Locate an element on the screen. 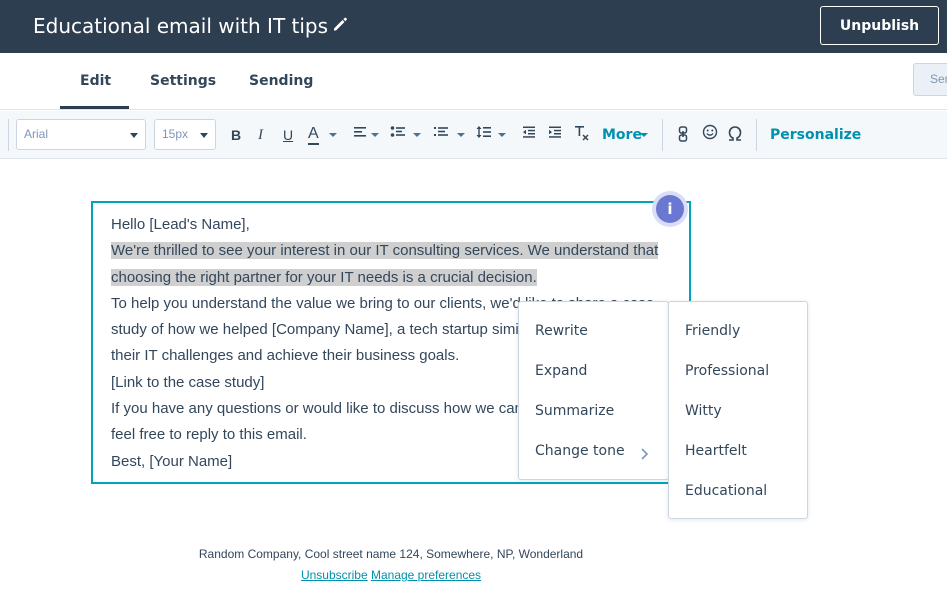 The height and width of the screenshot is (610, 947). tab-edit: Edit is located at coordinates (95, 81).